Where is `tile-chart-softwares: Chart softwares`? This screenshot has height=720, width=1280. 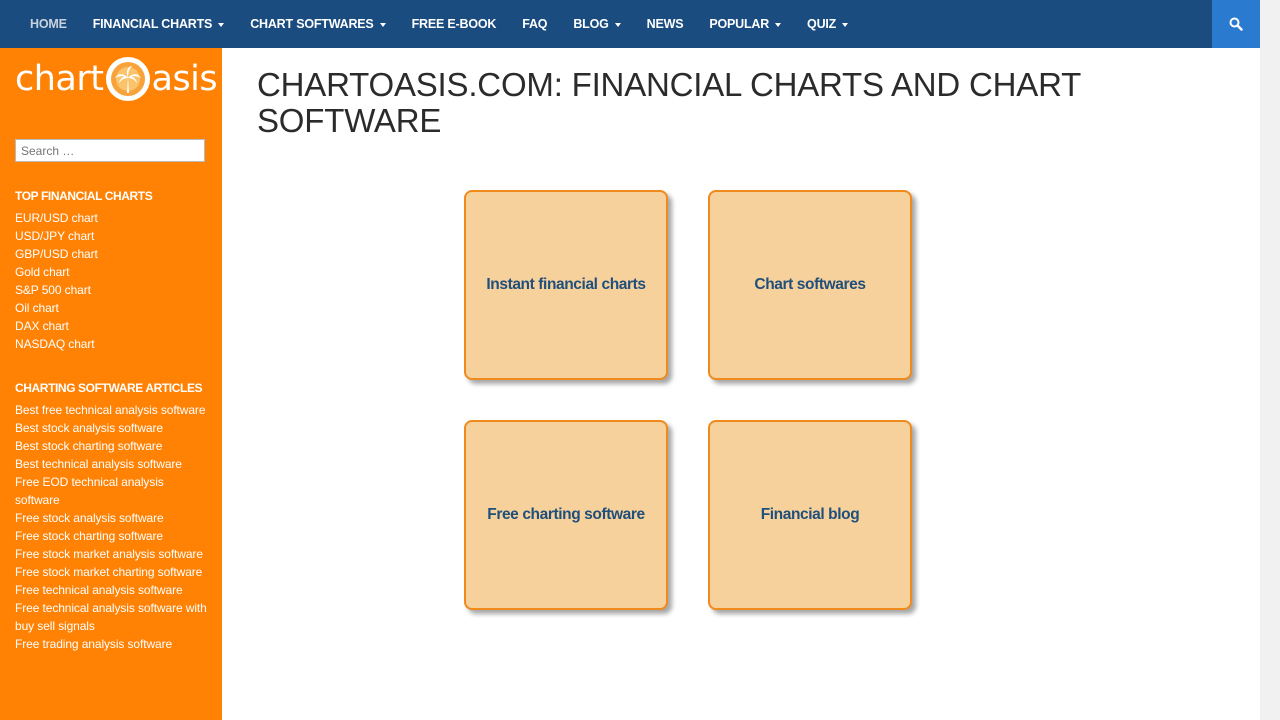 tile-chart-softwares: Chart softwares is located at coordinates (810, 285).